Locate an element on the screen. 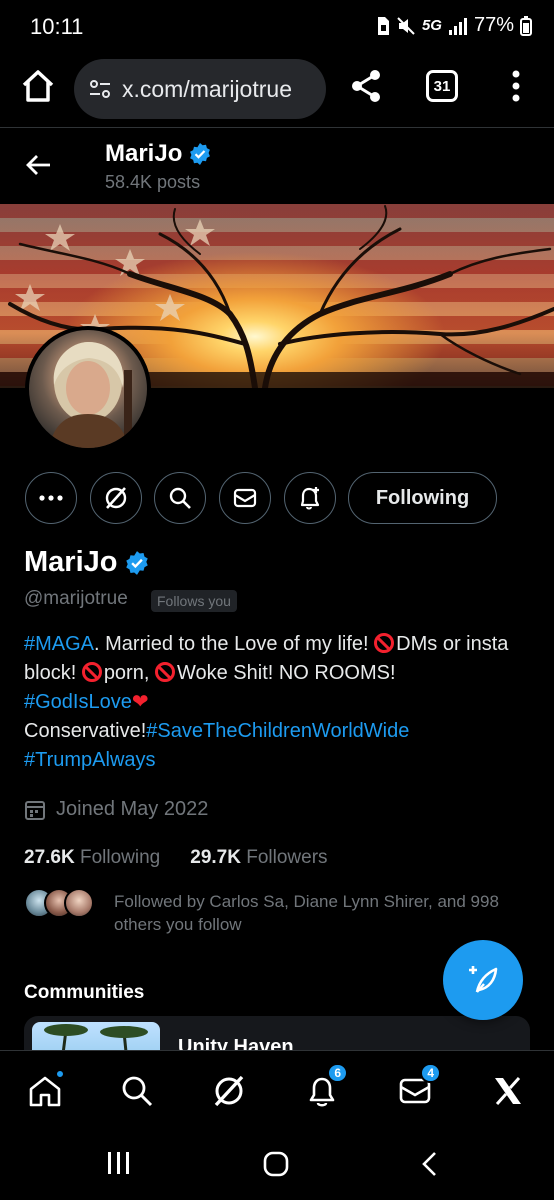 Image resolution: width=554 pixels, height=1200 pixels. address-bar: x.com/marijotrue is located at coordinates (200, 89).